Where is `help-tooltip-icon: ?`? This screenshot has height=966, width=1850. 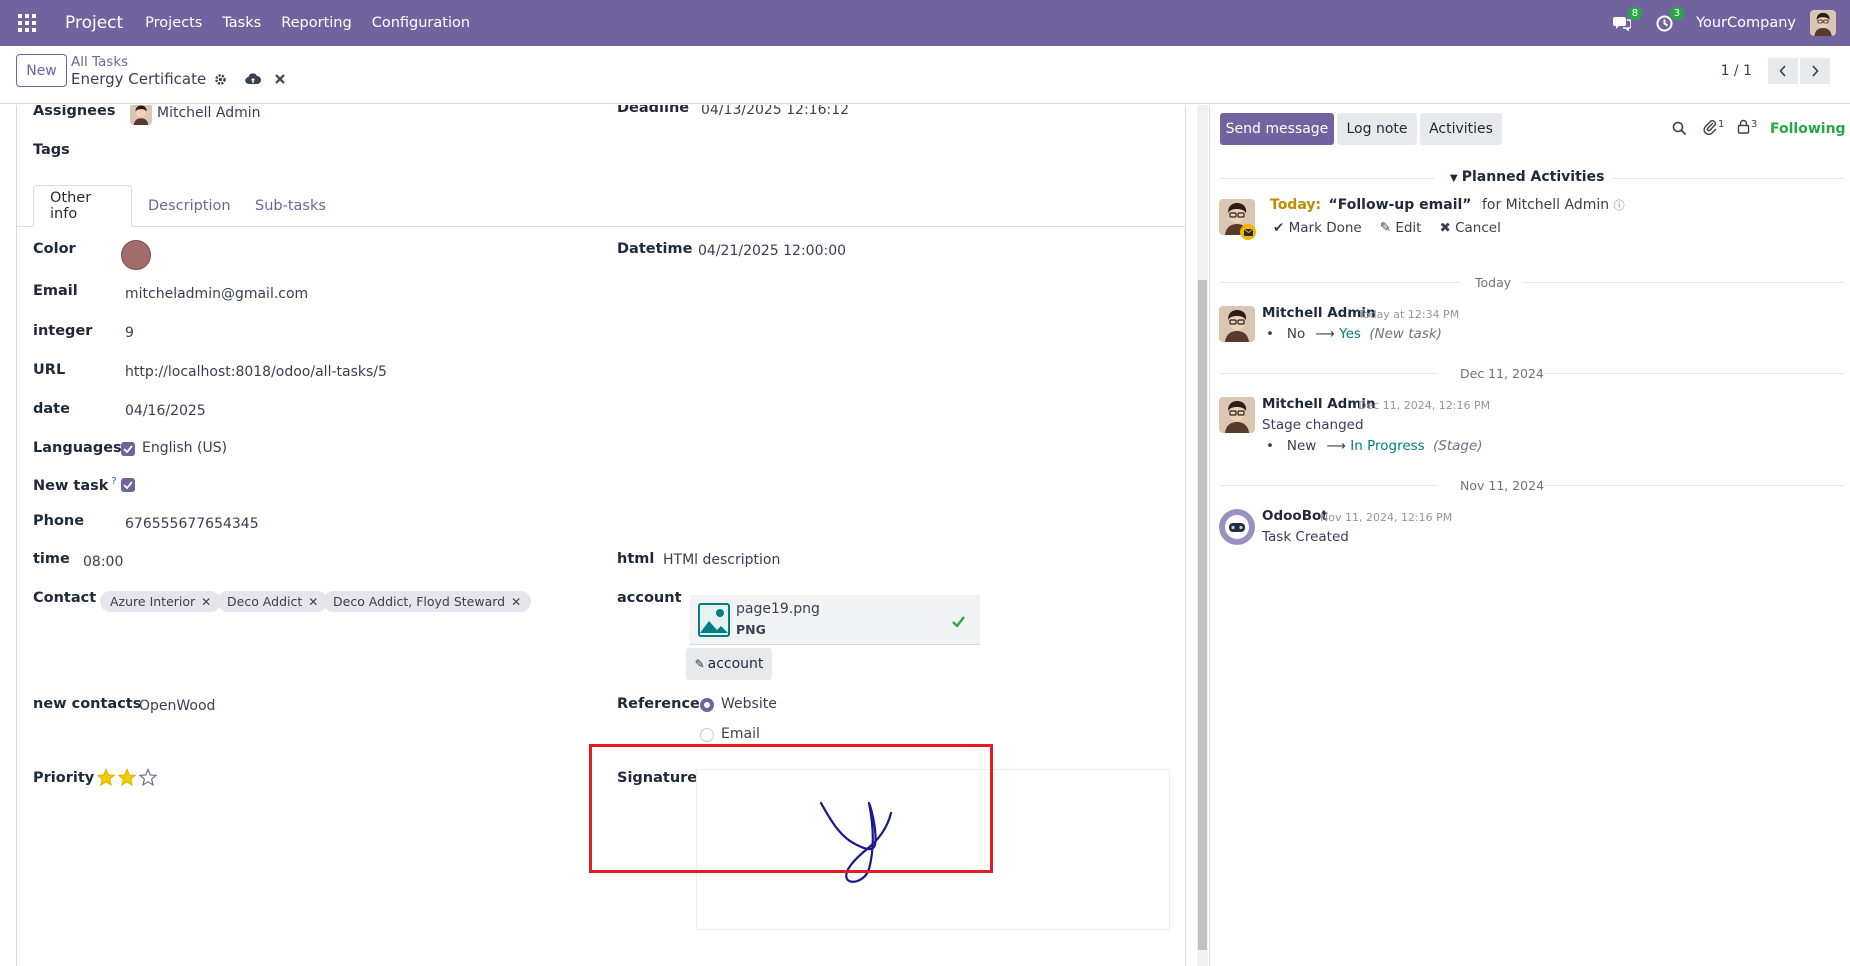
help-tooltip-icon: ? is located at coordinates (113, 481).